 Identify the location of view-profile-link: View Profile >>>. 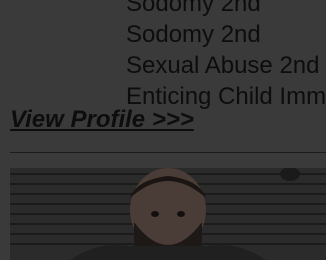
(102, 120).